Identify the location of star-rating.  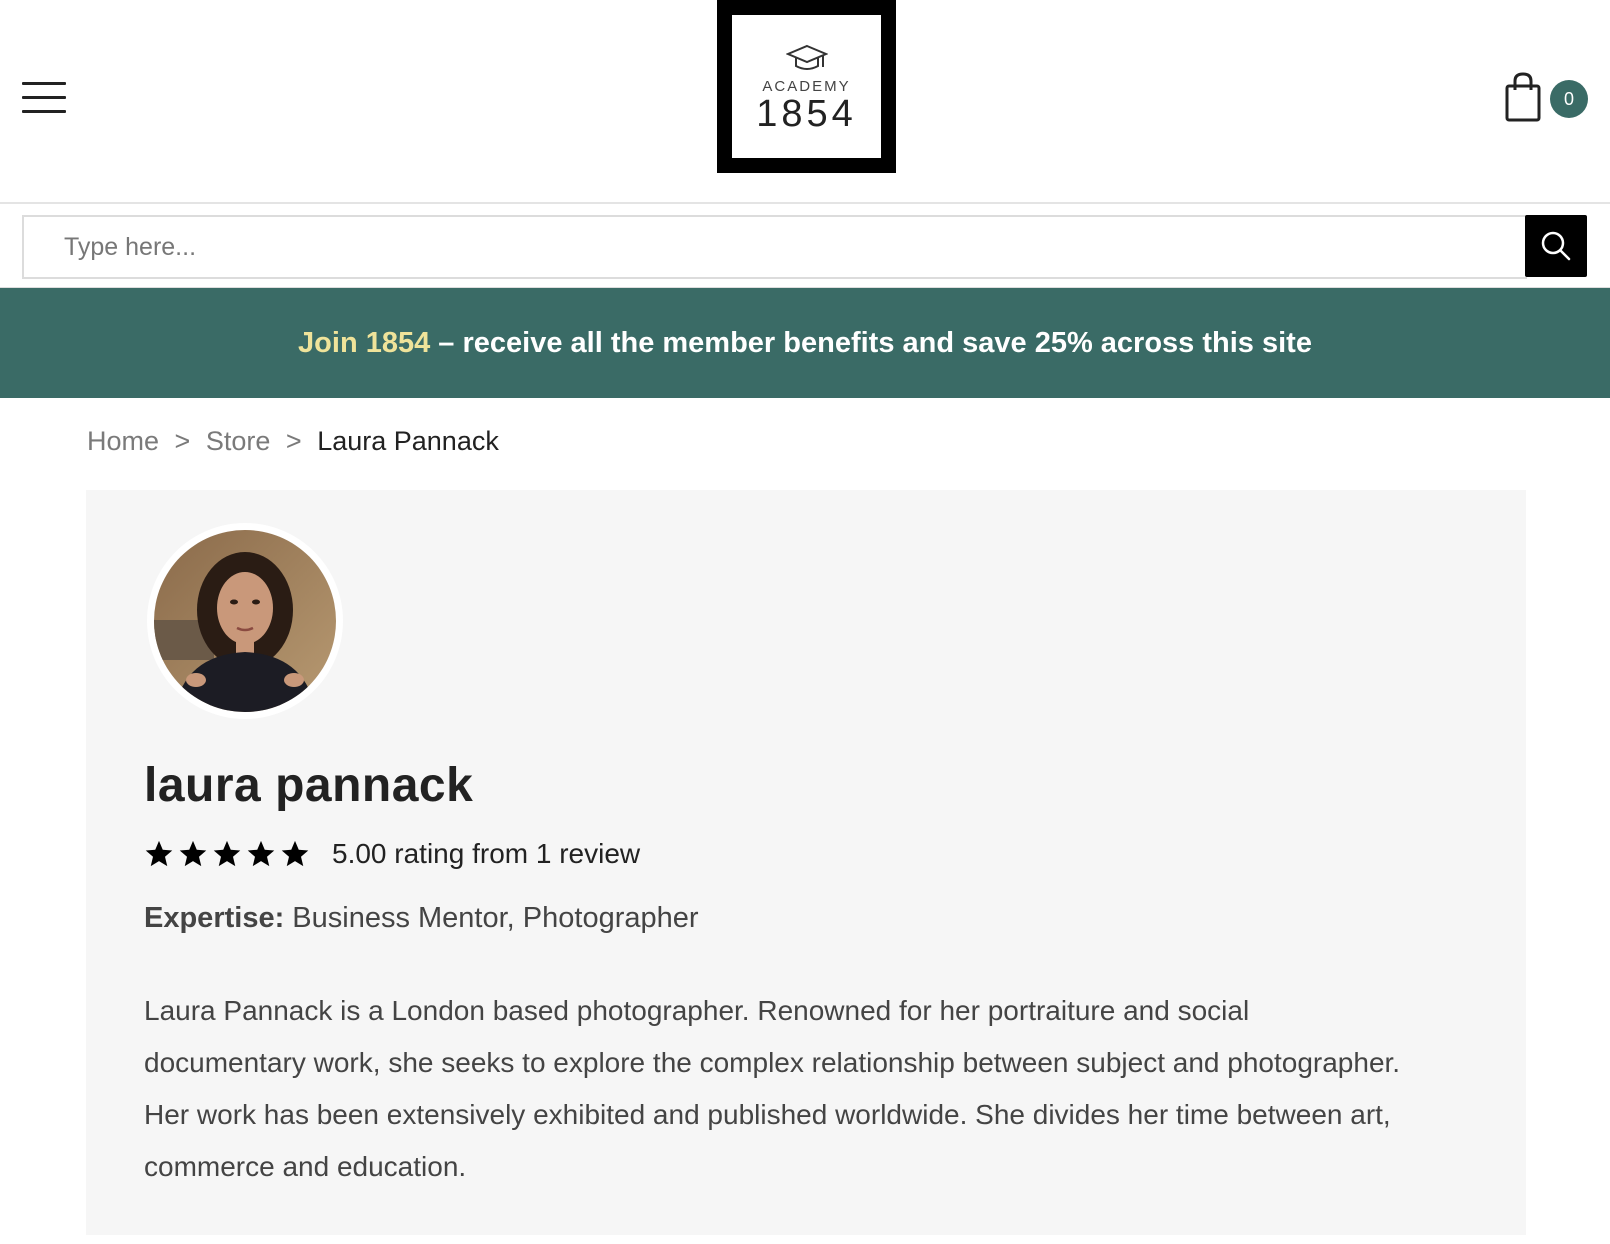
(227, 854).